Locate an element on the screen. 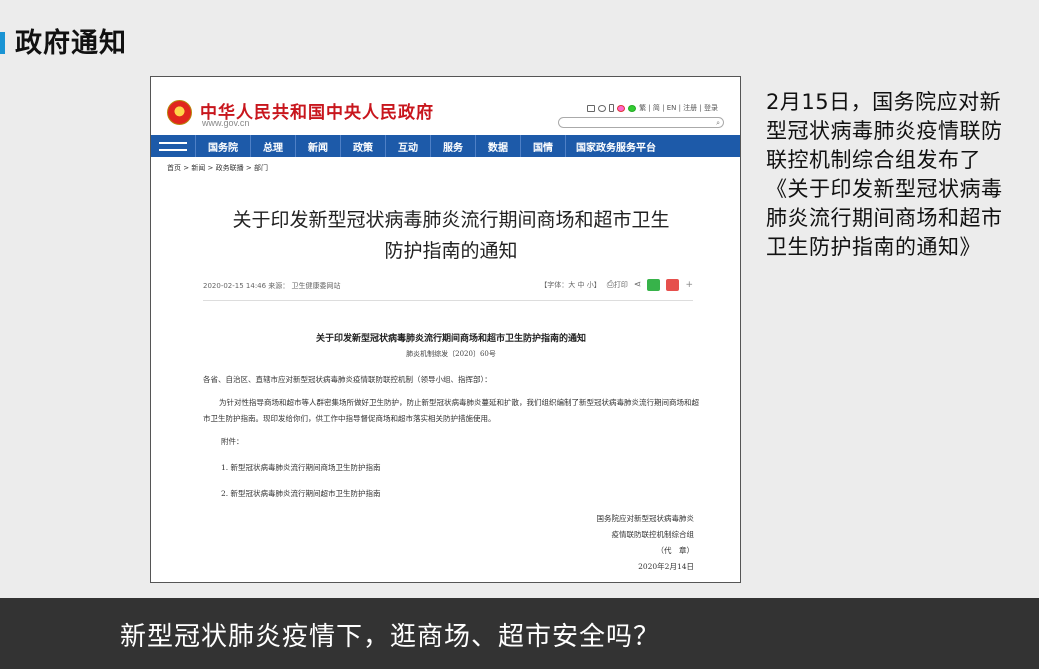  attachment-link-2: 2. 新型冠状病毒肺炎流行期间超市卫生防护指南 is located at coordinates (301, 494).